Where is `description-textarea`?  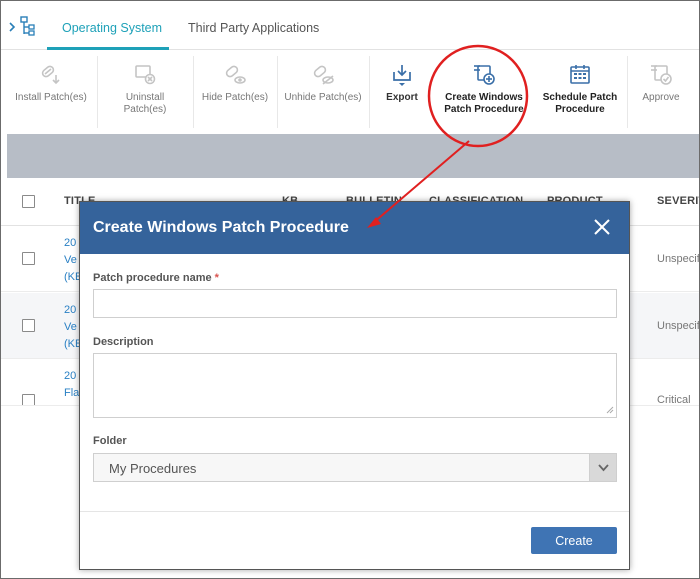 description-textarea is located at coordinates (355, 385).